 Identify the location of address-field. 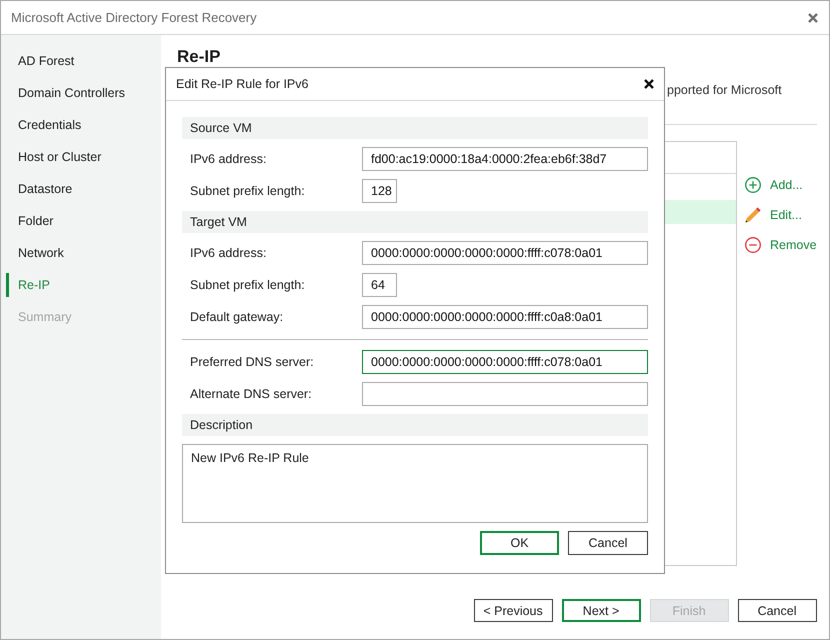
(505, 394).